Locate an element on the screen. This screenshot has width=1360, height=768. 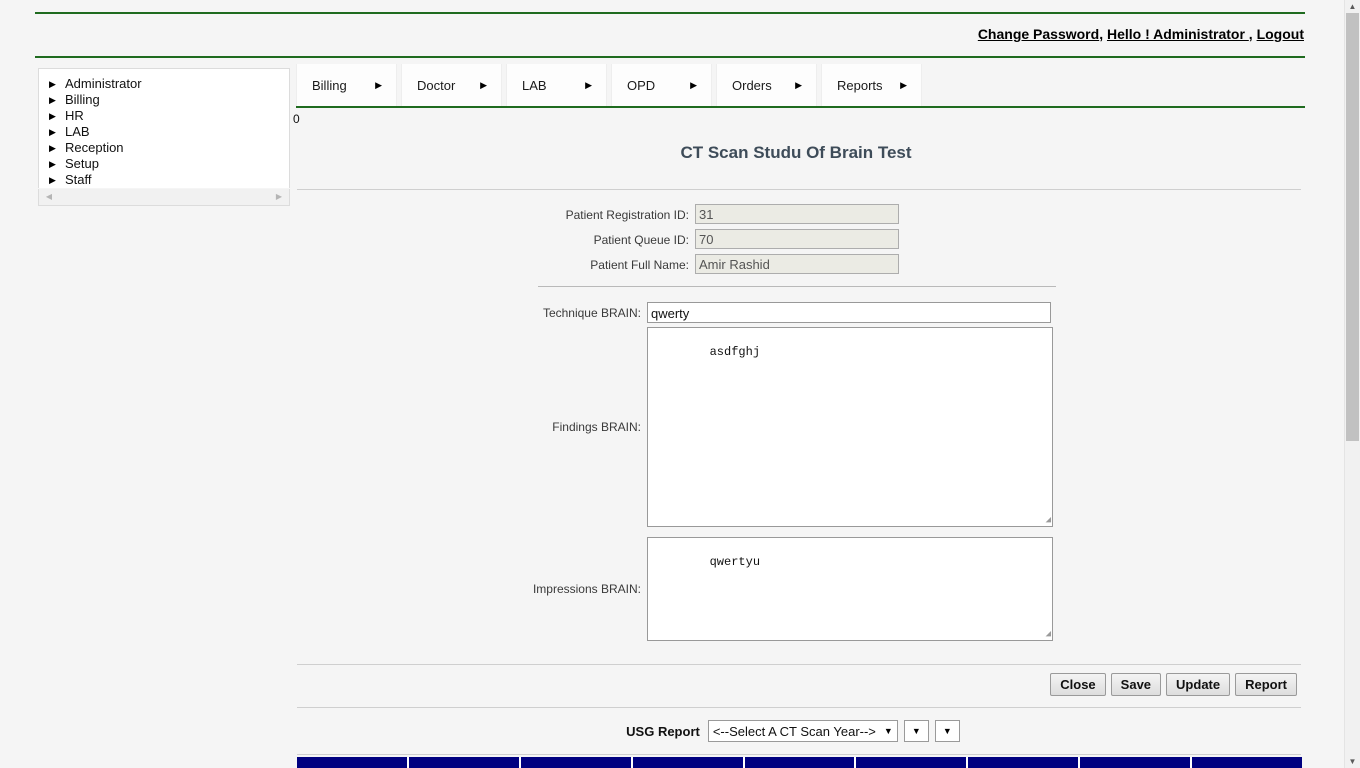
scroll-down-icon: ▼ is located at coordinates (1352, 761).